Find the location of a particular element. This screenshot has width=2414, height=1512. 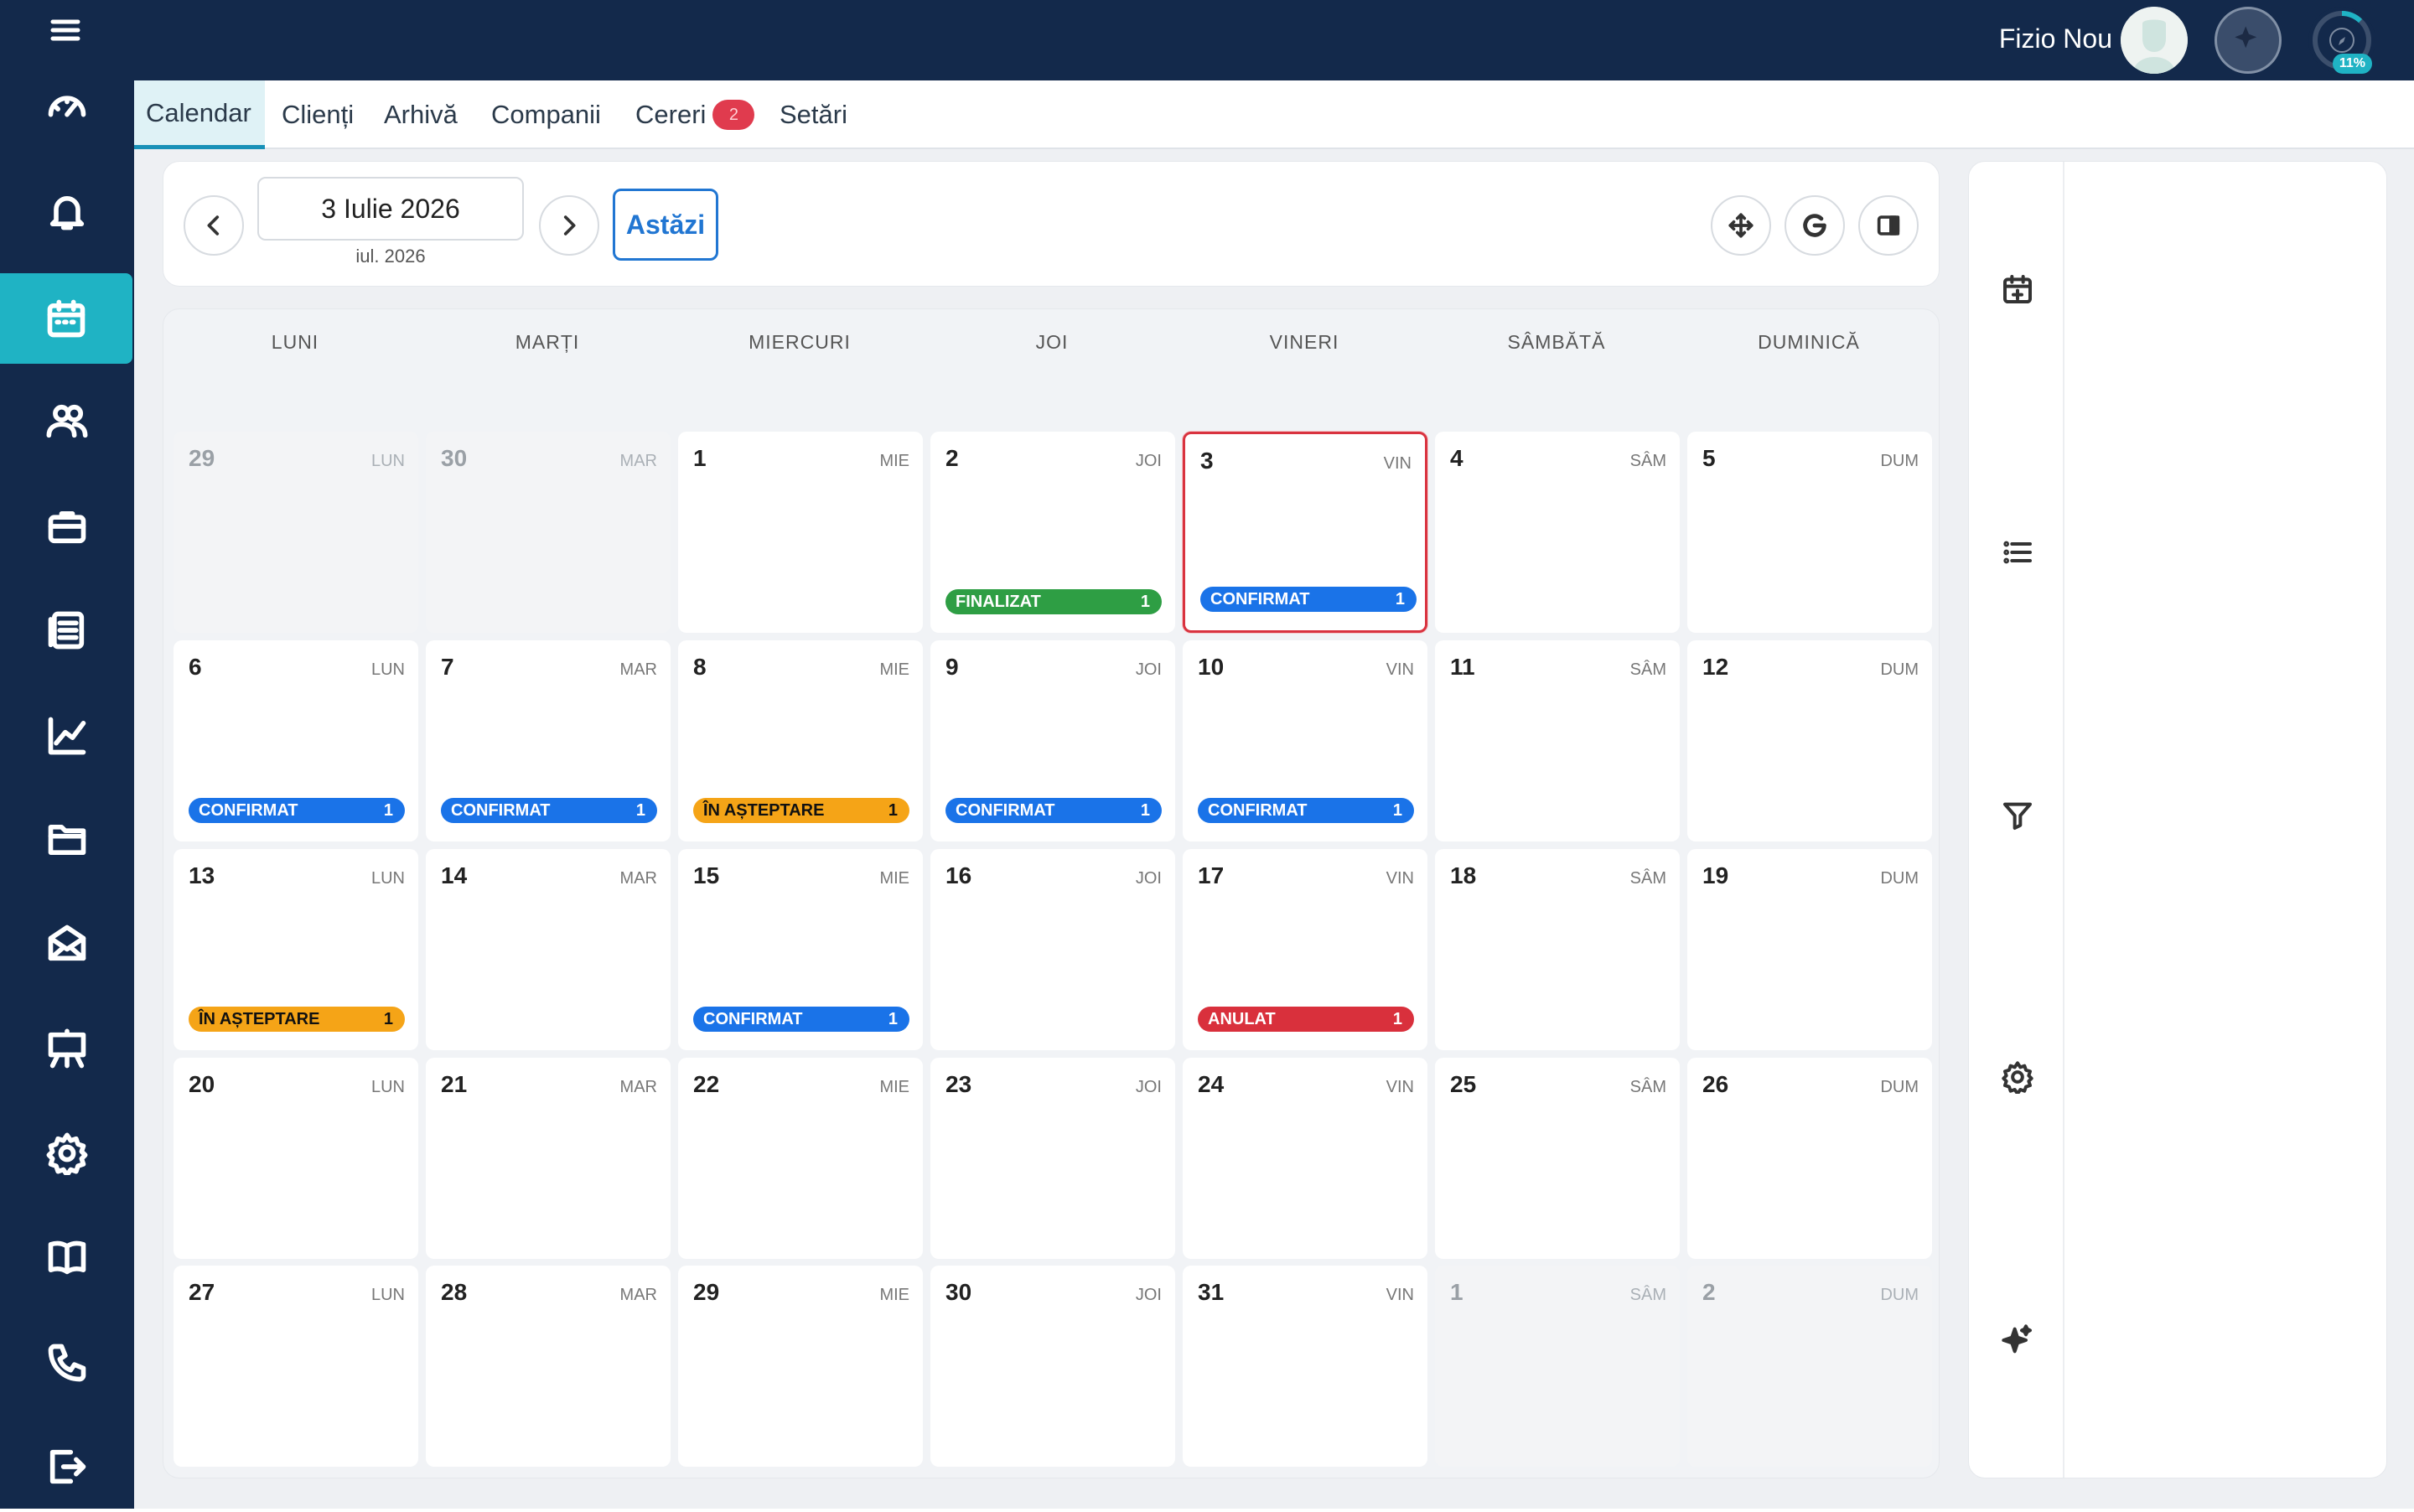

logout-icon is located at coordinates (67, 1466).